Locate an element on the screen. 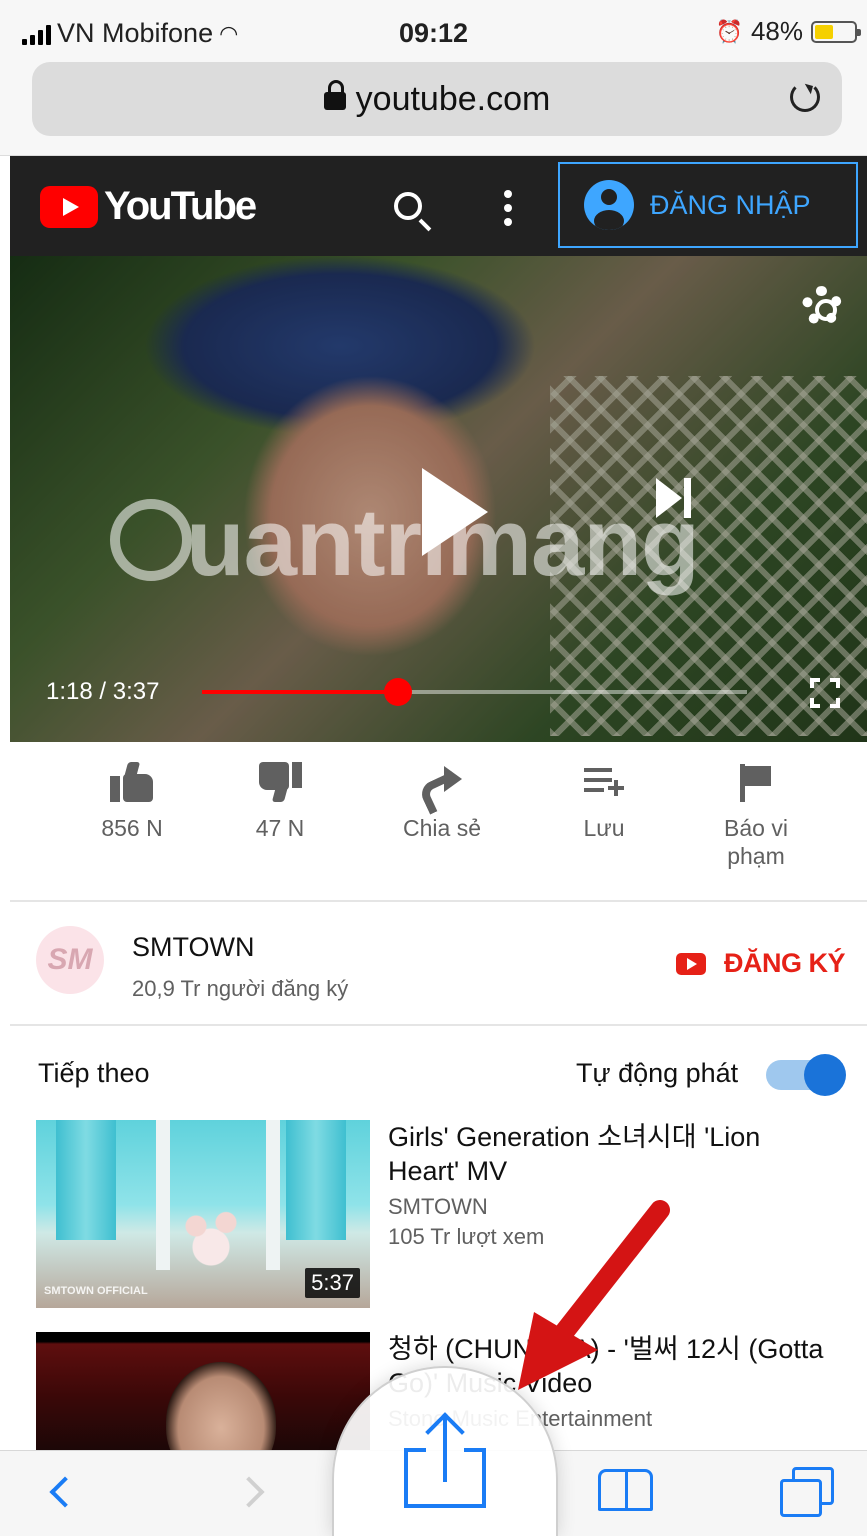 Image resolution: width=867 pixels, height=1536 pixels. dislike-count: 47 N is located at coordinates (280, 828).